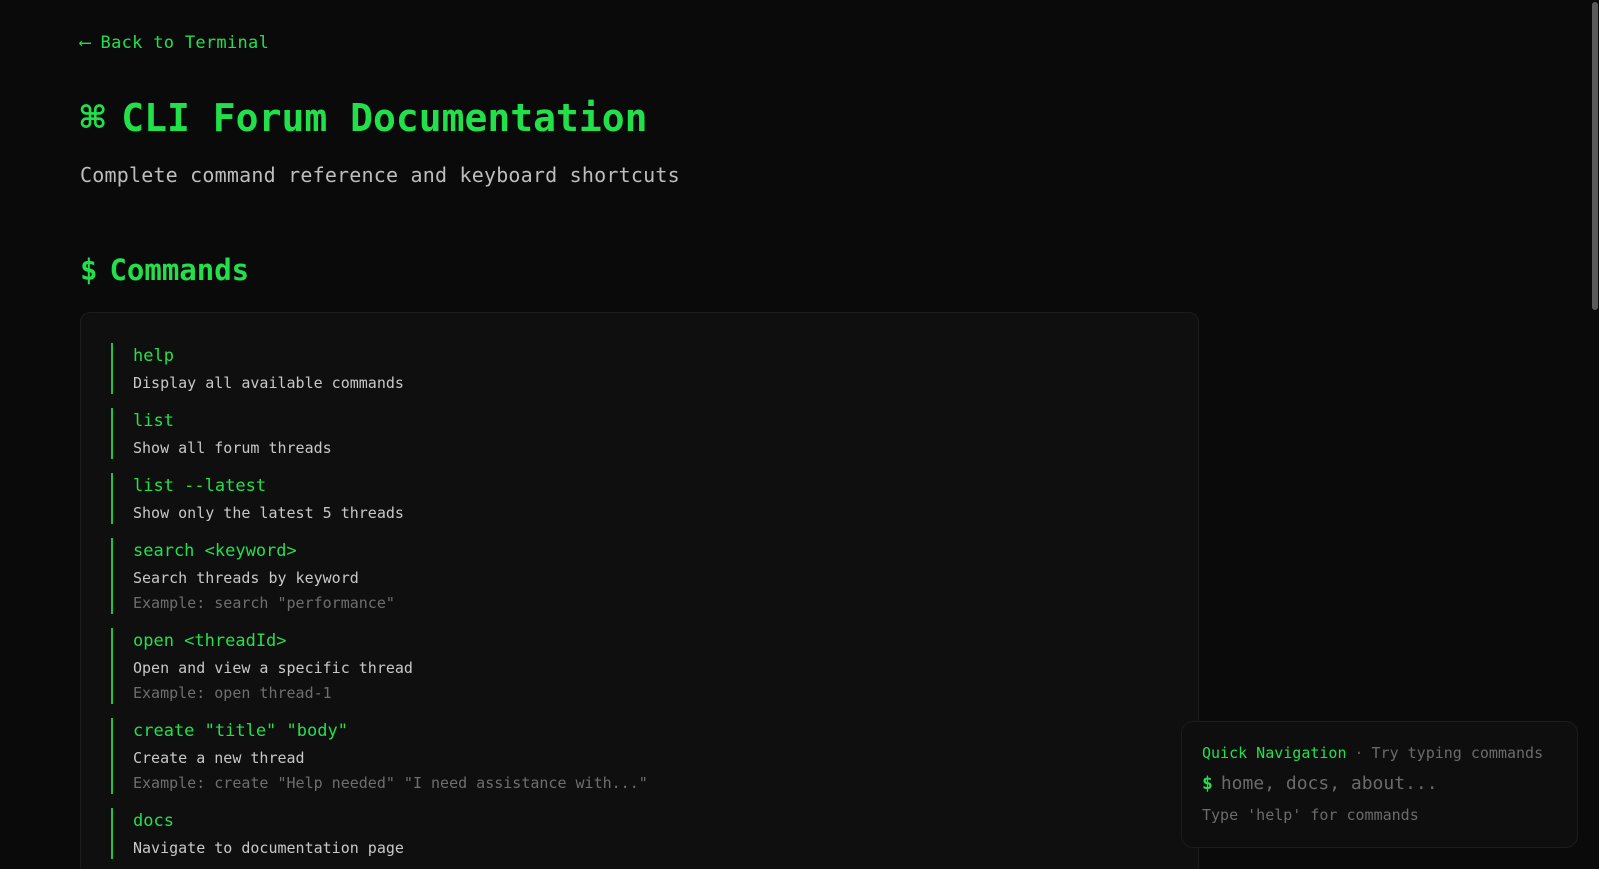 Image resolution: width=1599 pixels, height=869 pixels. What do you see at coordinates (268, 513) in the screenshot?
I see `command-description: Show only the latest 5 threads` at bounding box center [268, 513].